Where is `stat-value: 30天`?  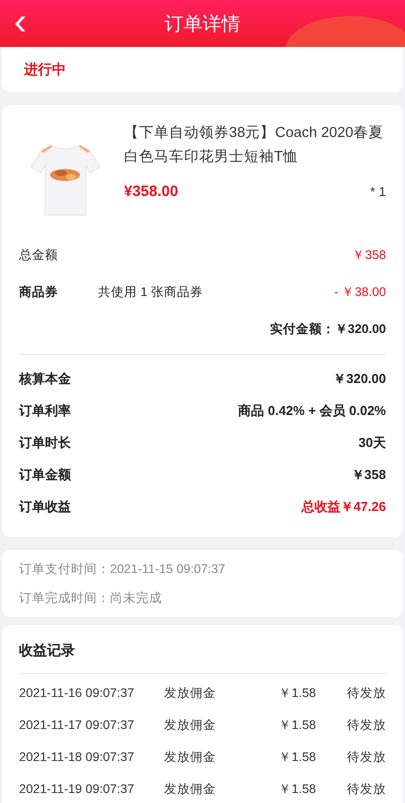 stat-value: 30天 is located at coordinates (372, 443).